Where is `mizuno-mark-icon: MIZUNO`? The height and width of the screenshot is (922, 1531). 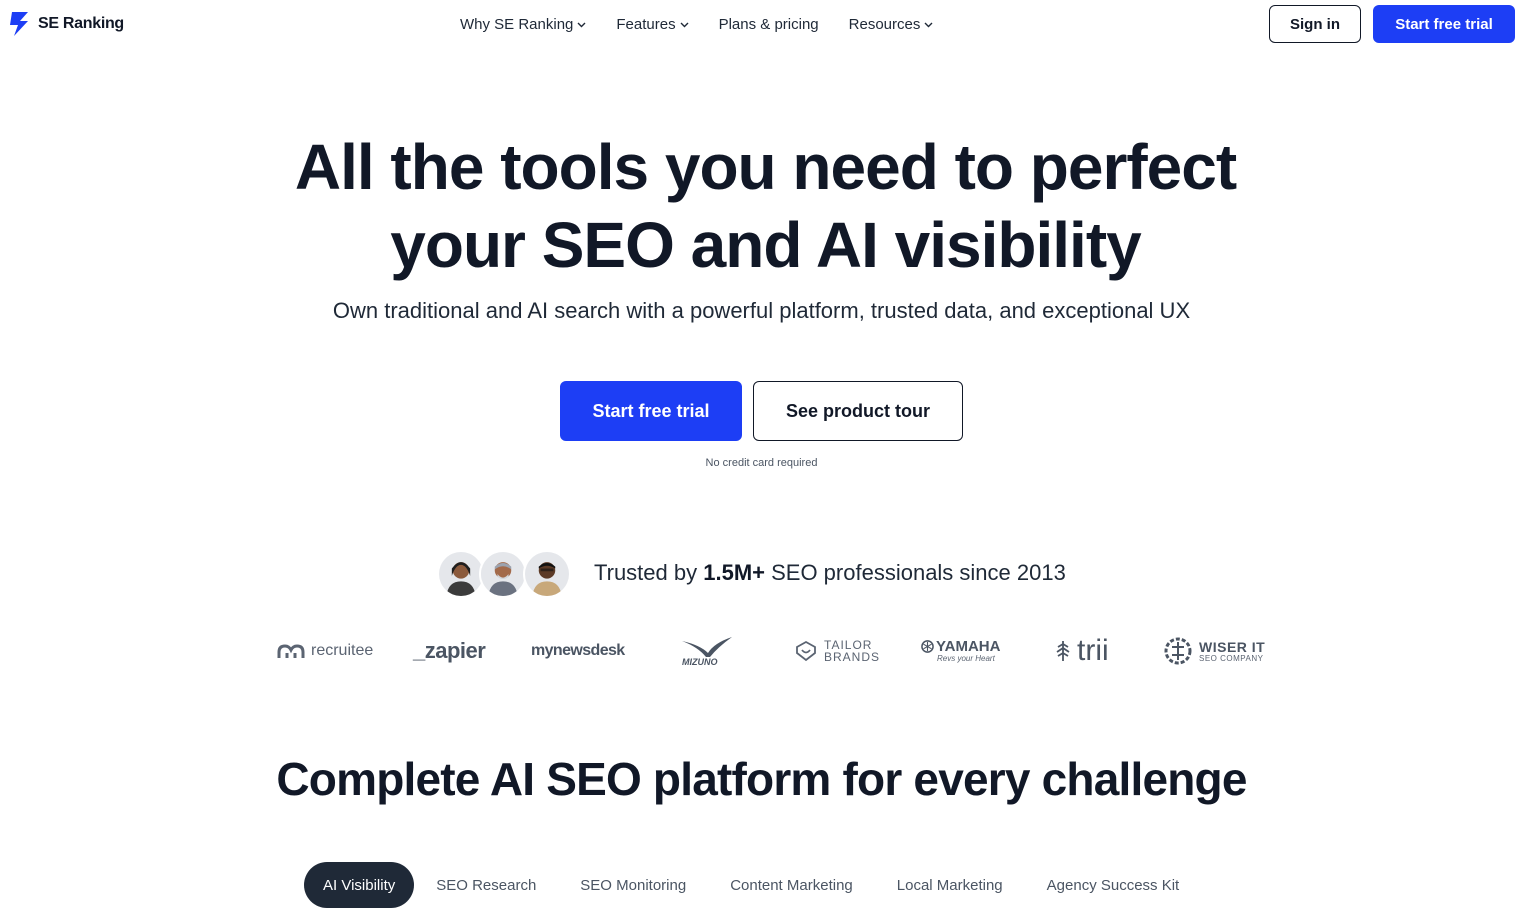
mizuno-mark-icon: MIZUNO is located at coordinates (707, 652).